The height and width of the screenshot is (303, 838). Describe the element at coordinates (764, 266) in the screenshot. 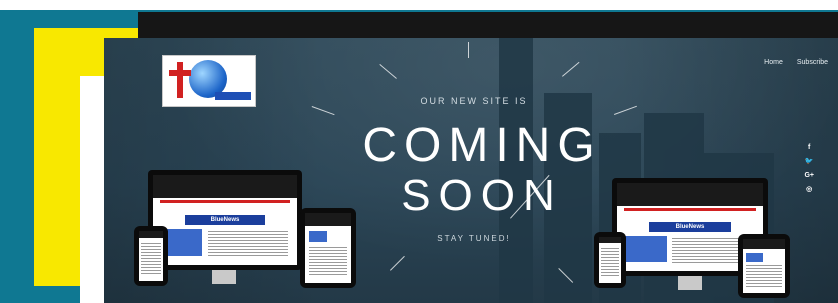

I see `tablet-mockup-right` at that location.